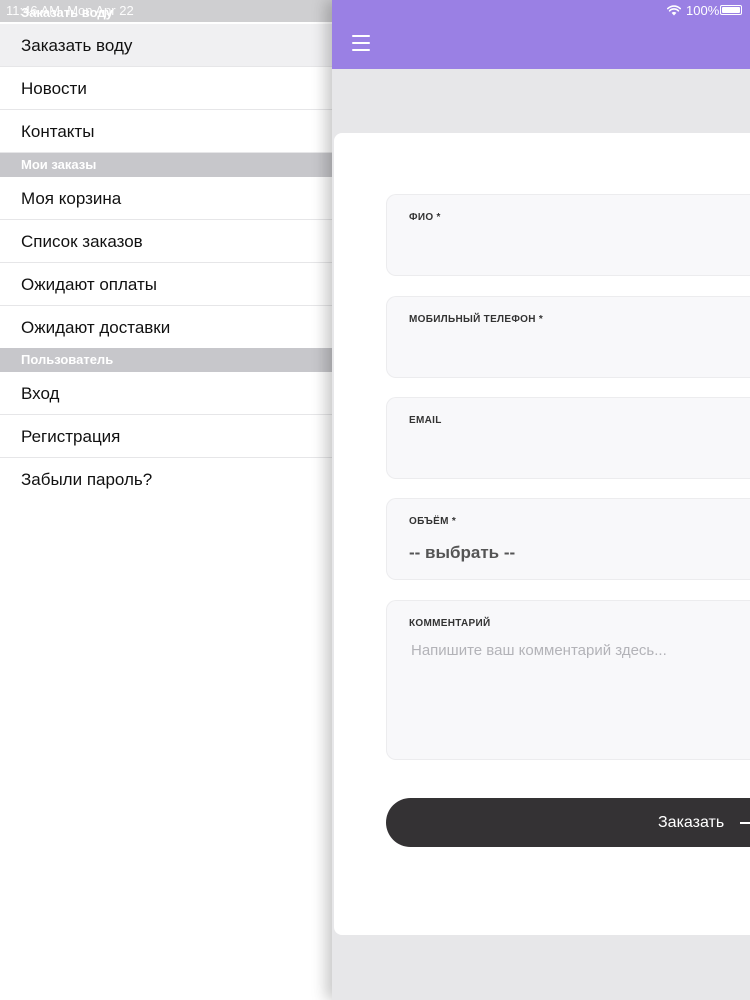  Describe the element at coordinates (425, 420) in the screenshot. I see `field-label: EMAIL` at that location.